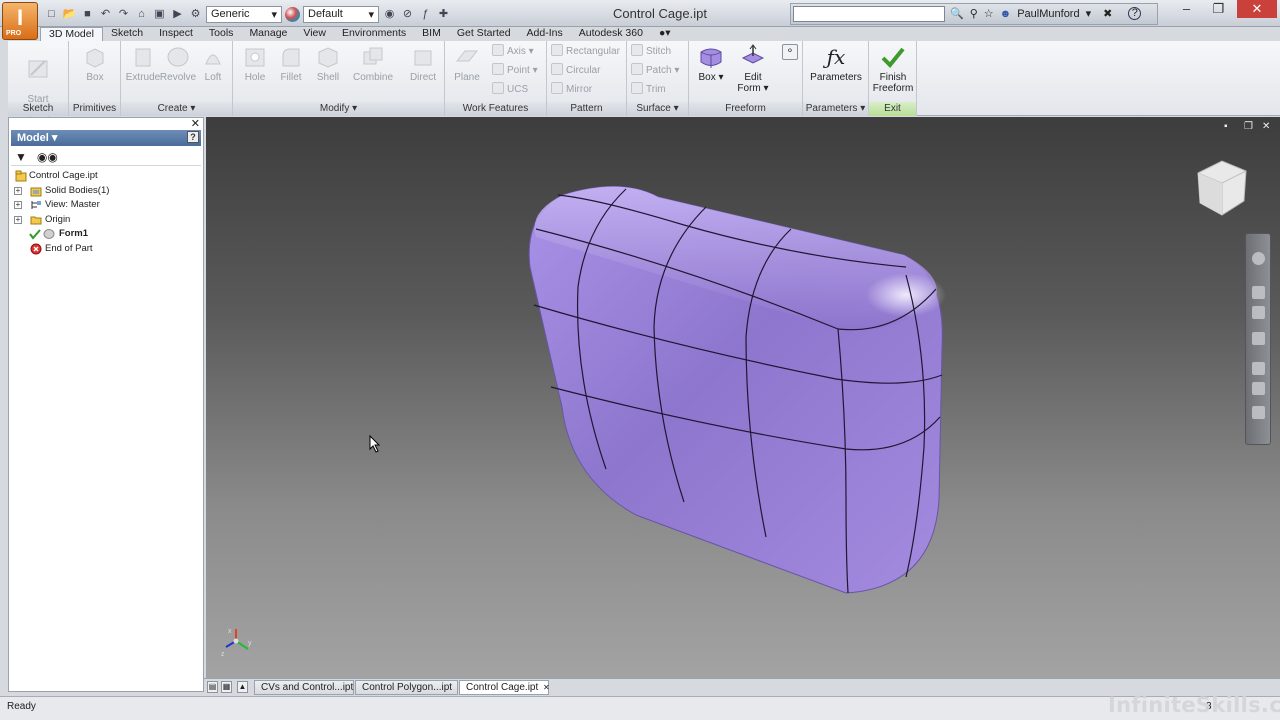 The width and height of the screenshot is (1280, 720). I want to click on tab-get-started: Get Started, so click(484, 34).